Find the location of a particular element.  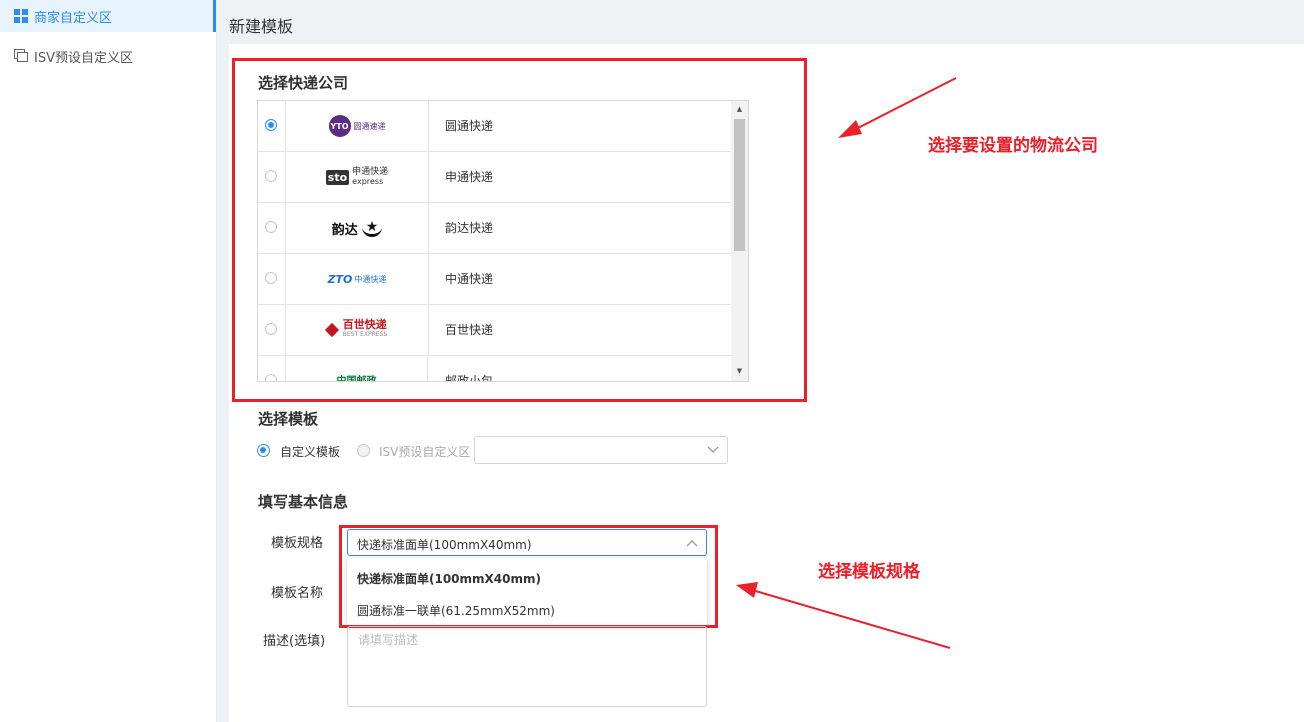

courier-callout: 选择要设置的物流公司 is located at coordinates (1013, 146).